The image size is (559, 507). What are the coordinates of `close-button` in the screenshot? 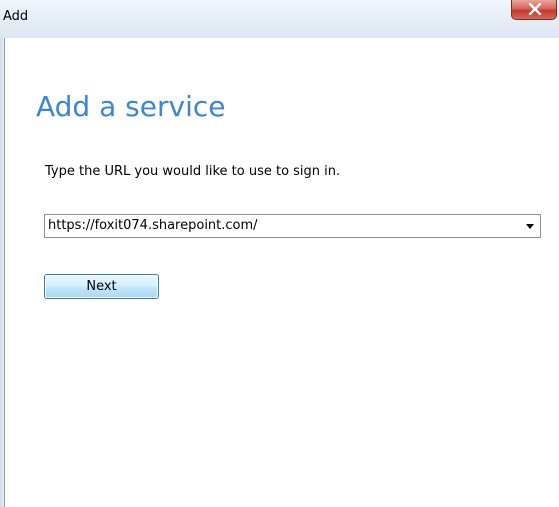 It's located at (534, 10).